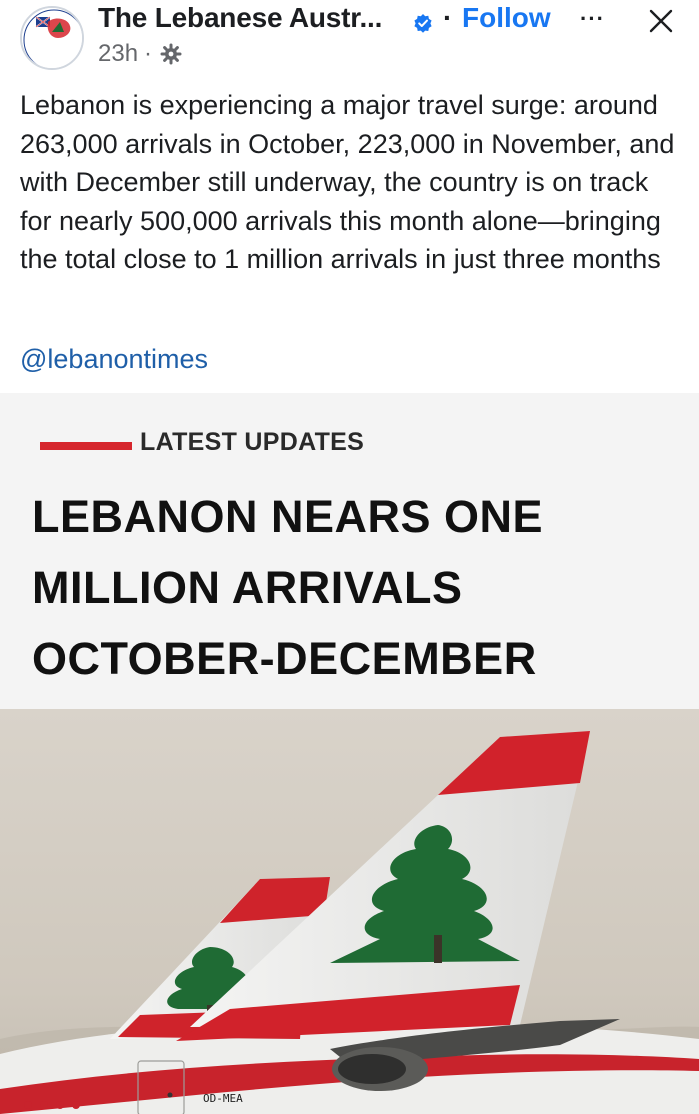  Describe the element at coordinates (171, 54) in the screenshot. I see `globe-icon` at that location.